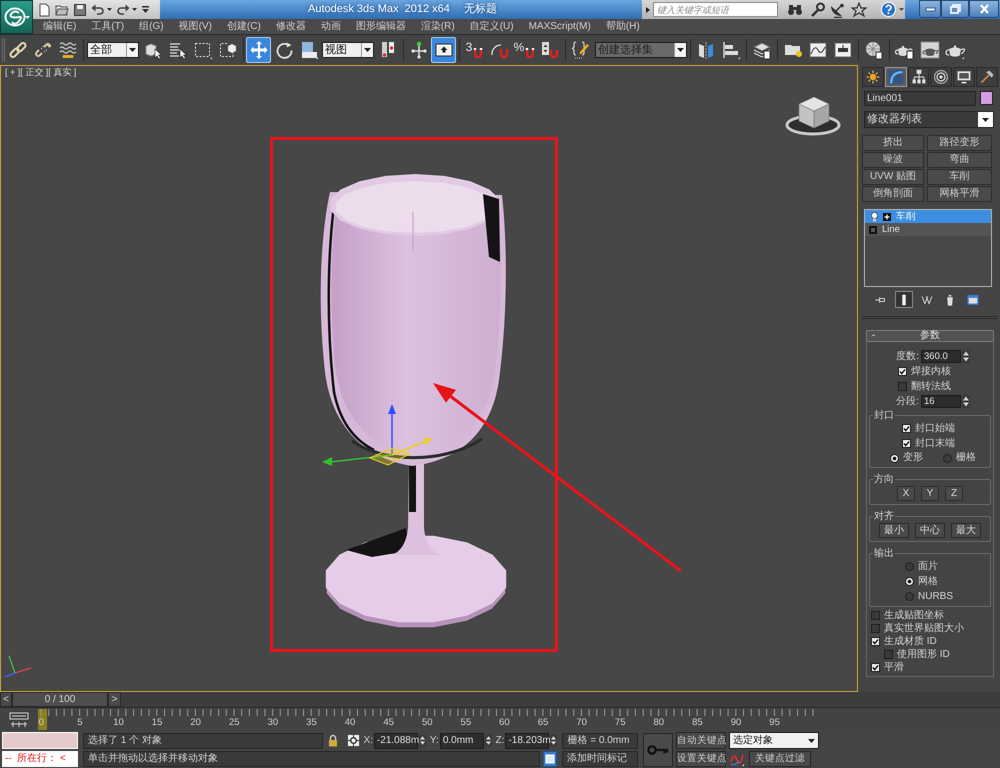  I want to click on menu-item: 创建(C), so click(243, 27).